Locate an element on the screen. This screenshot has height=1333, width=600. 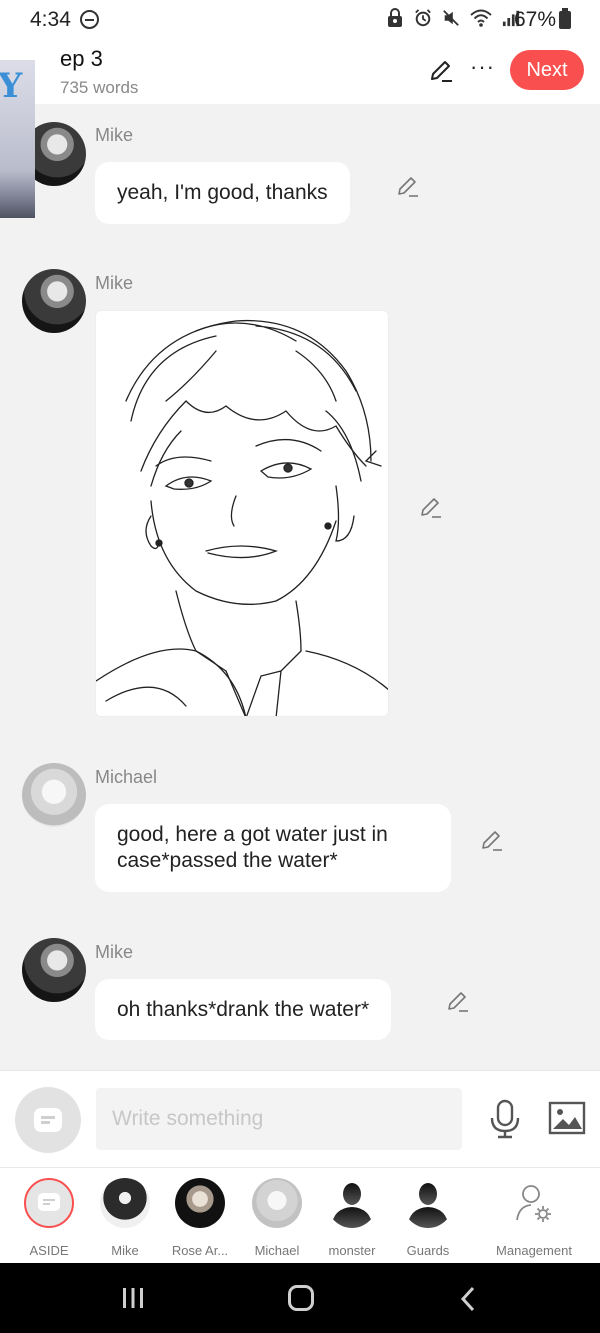
status-icons is located at coordinates (453, 18).